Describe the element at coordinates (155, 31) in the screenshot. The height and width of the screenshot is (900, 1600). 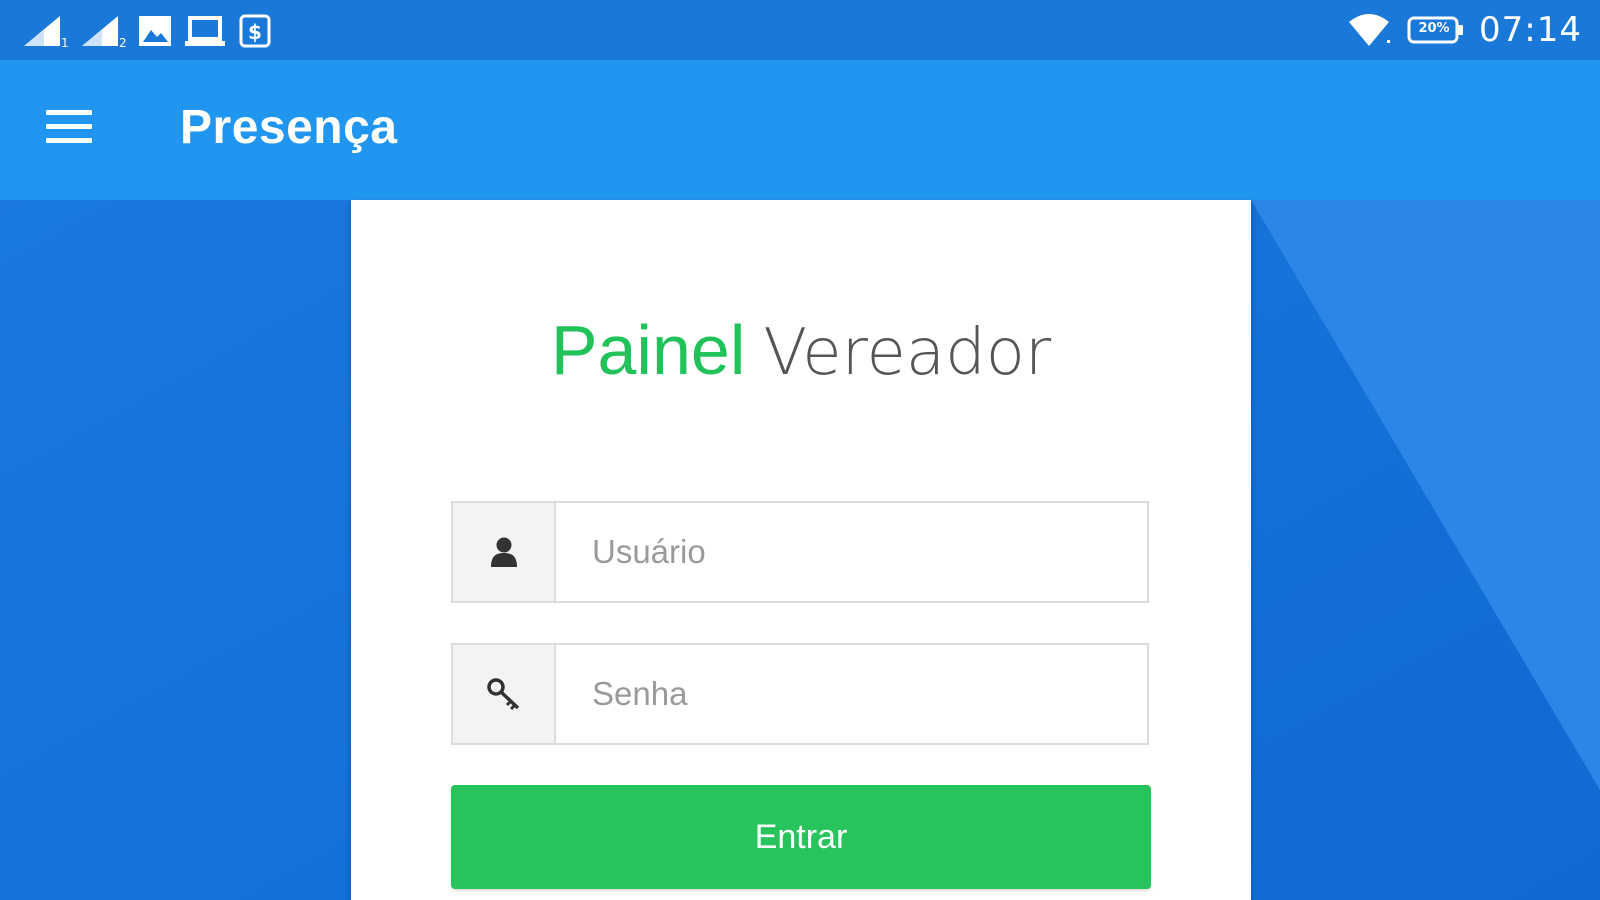
I see `image-notification-icon` at that location.